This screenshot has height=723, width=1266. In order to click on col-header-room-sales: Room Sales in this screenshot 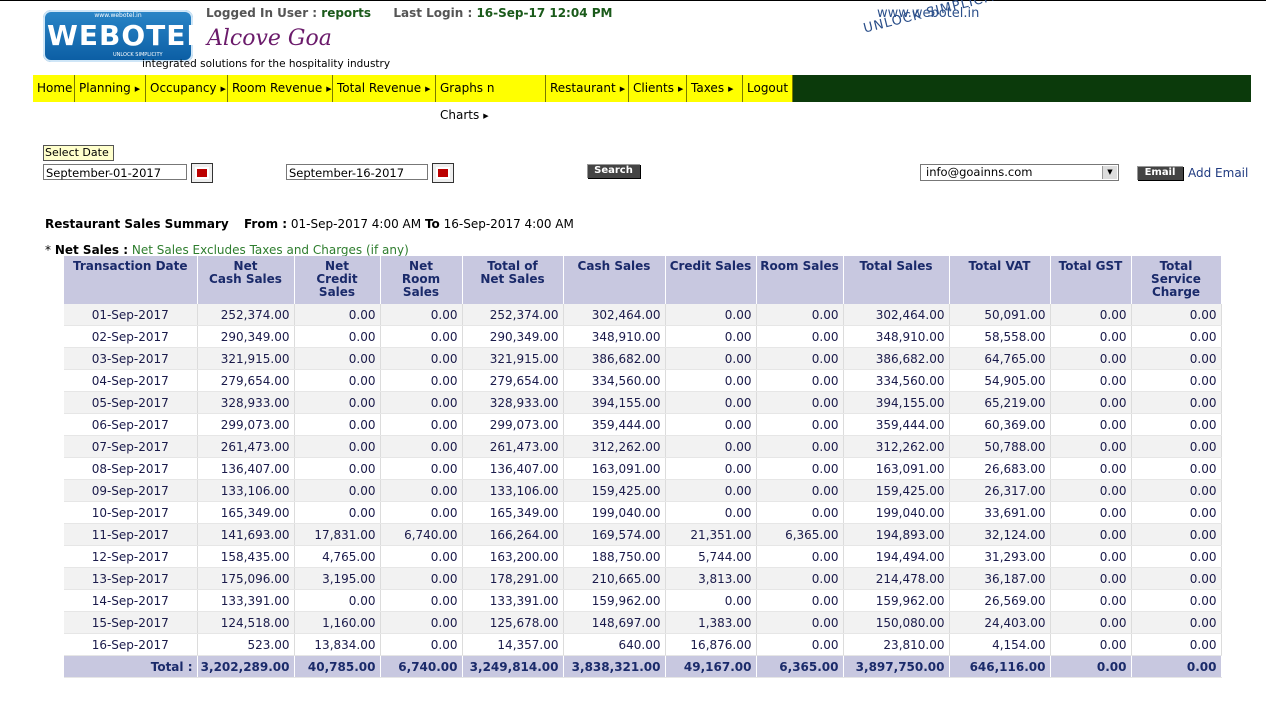, I will do `click(800, 280)`.